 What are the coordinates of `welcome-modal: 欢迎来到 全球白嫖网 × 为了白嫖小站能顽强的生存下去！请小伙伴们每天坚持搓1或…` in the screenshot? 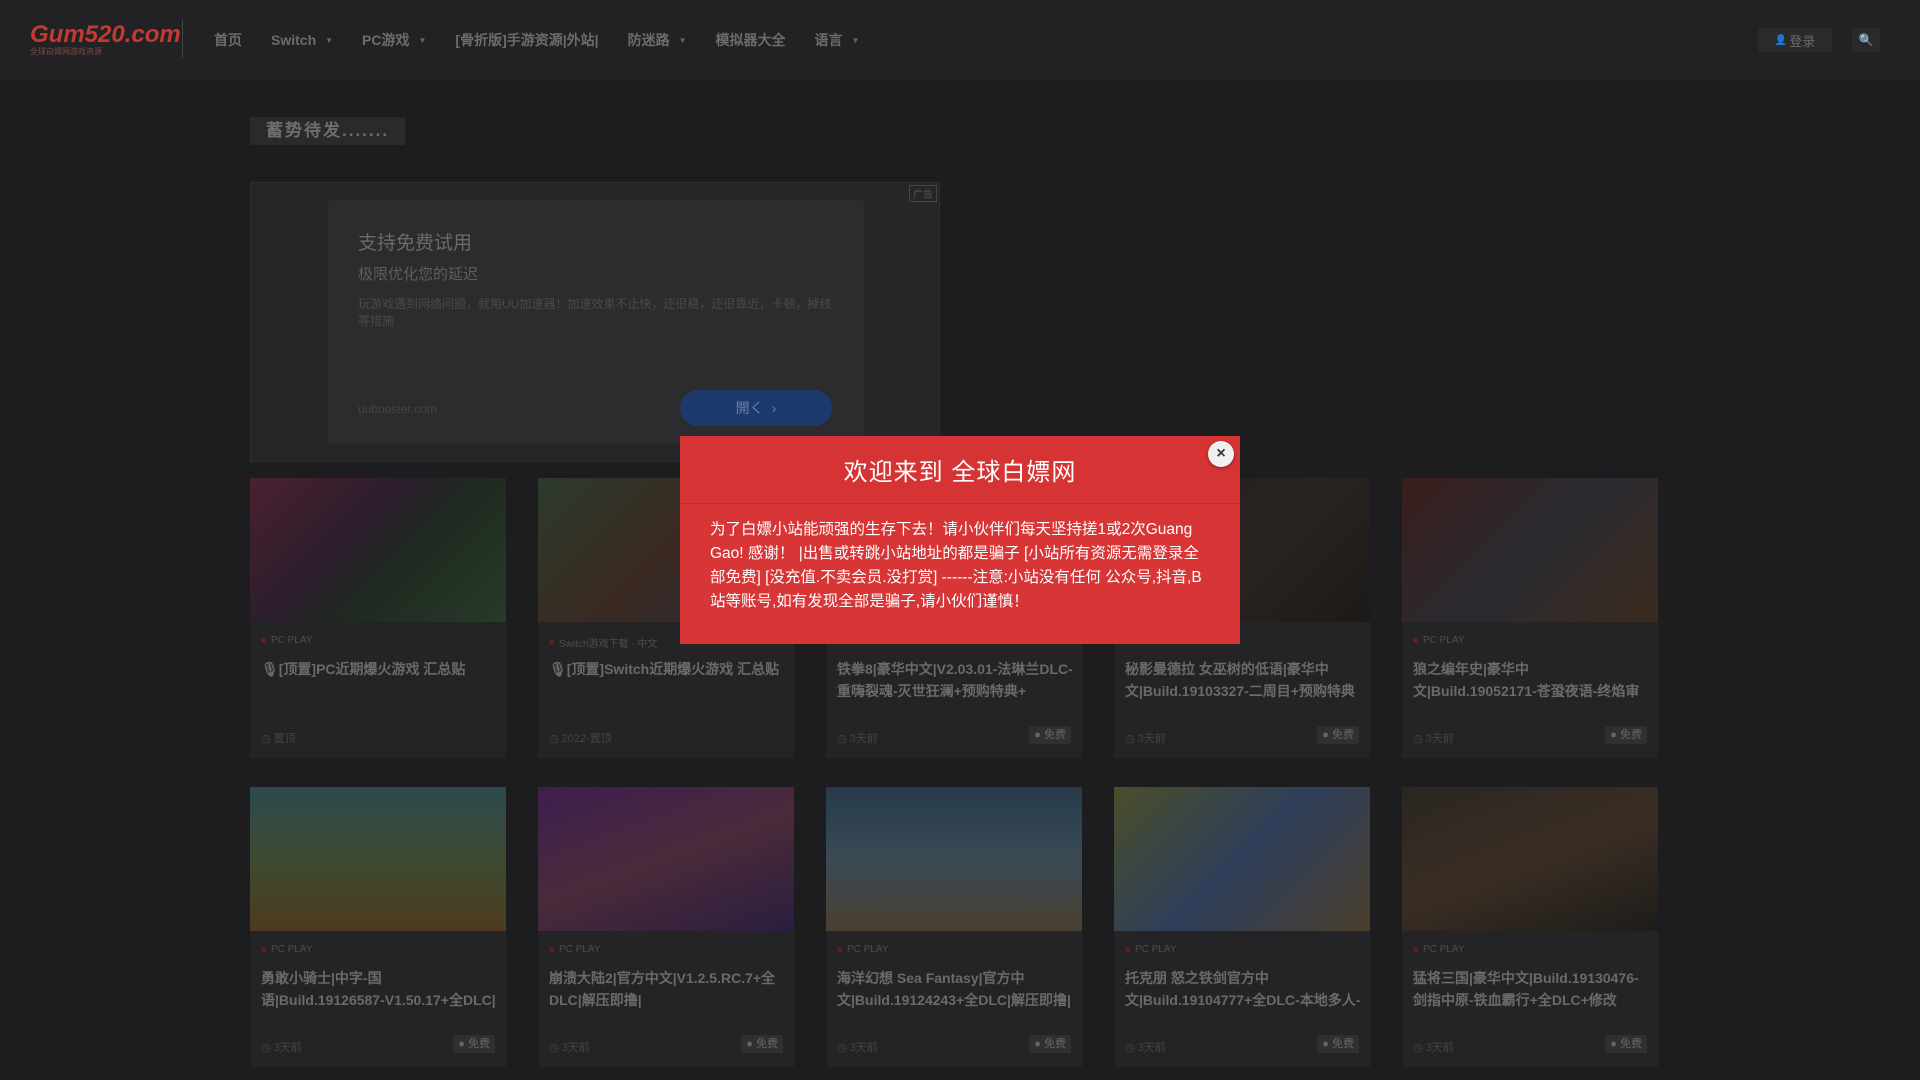 It's located at (960, 540).